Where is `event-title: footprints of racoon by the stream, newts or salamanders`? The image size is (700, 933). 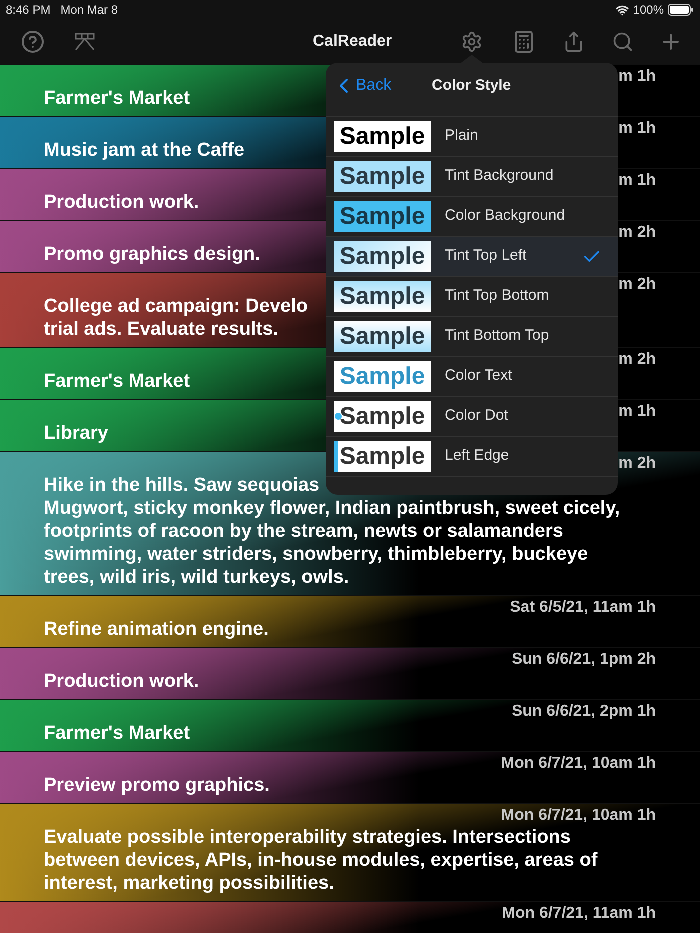
event-title: footprints of racoon by the stream, newts or salamanders is located at coordinates (304, 531).